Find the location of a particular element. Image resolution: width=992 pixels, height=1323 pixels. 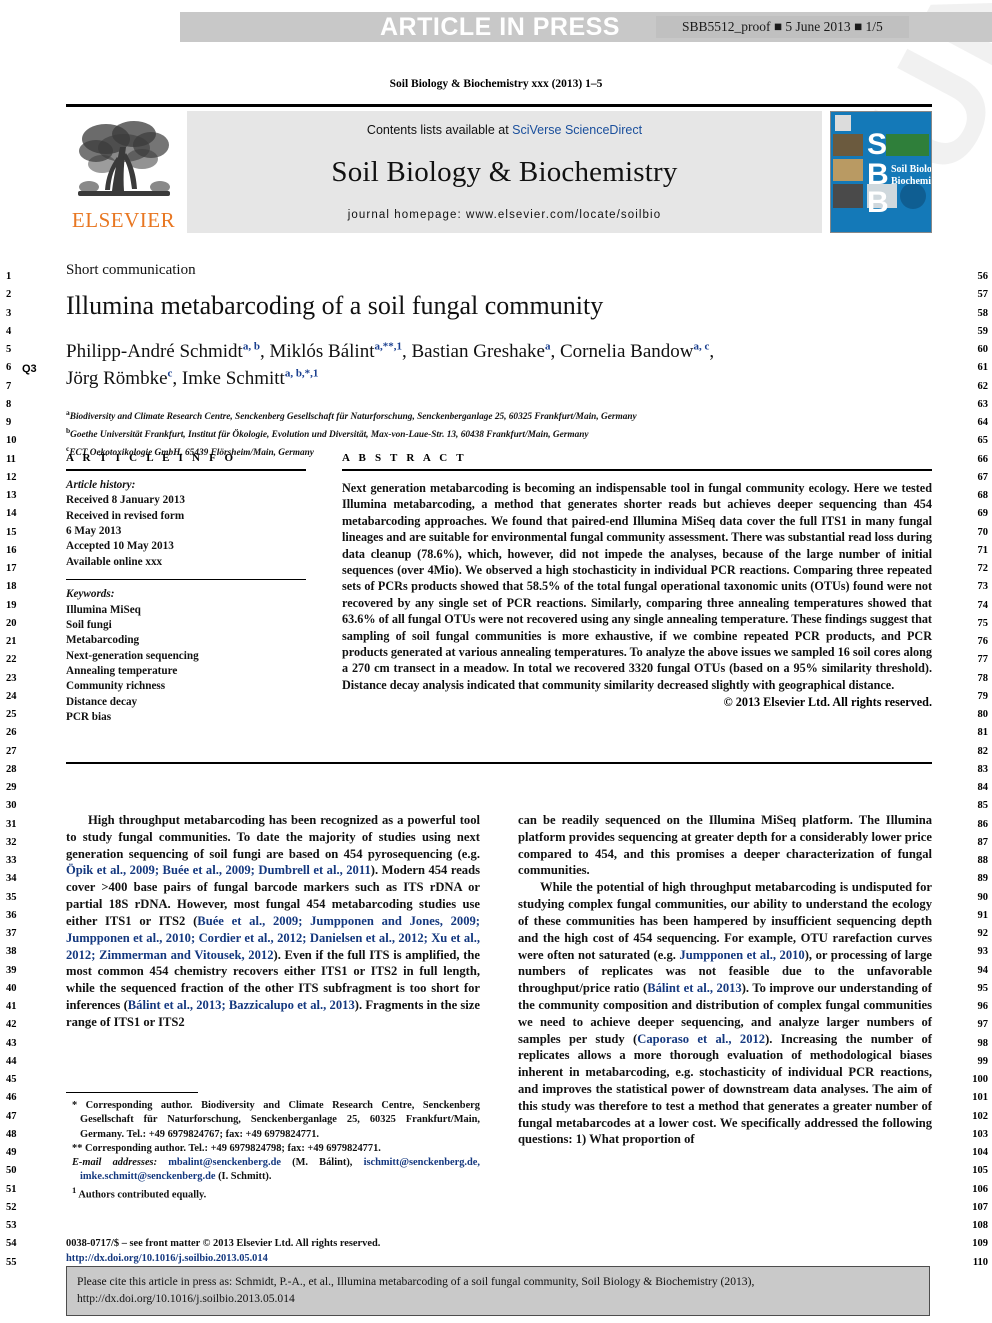

line-number: 35 is located at coordinates (11, 897).